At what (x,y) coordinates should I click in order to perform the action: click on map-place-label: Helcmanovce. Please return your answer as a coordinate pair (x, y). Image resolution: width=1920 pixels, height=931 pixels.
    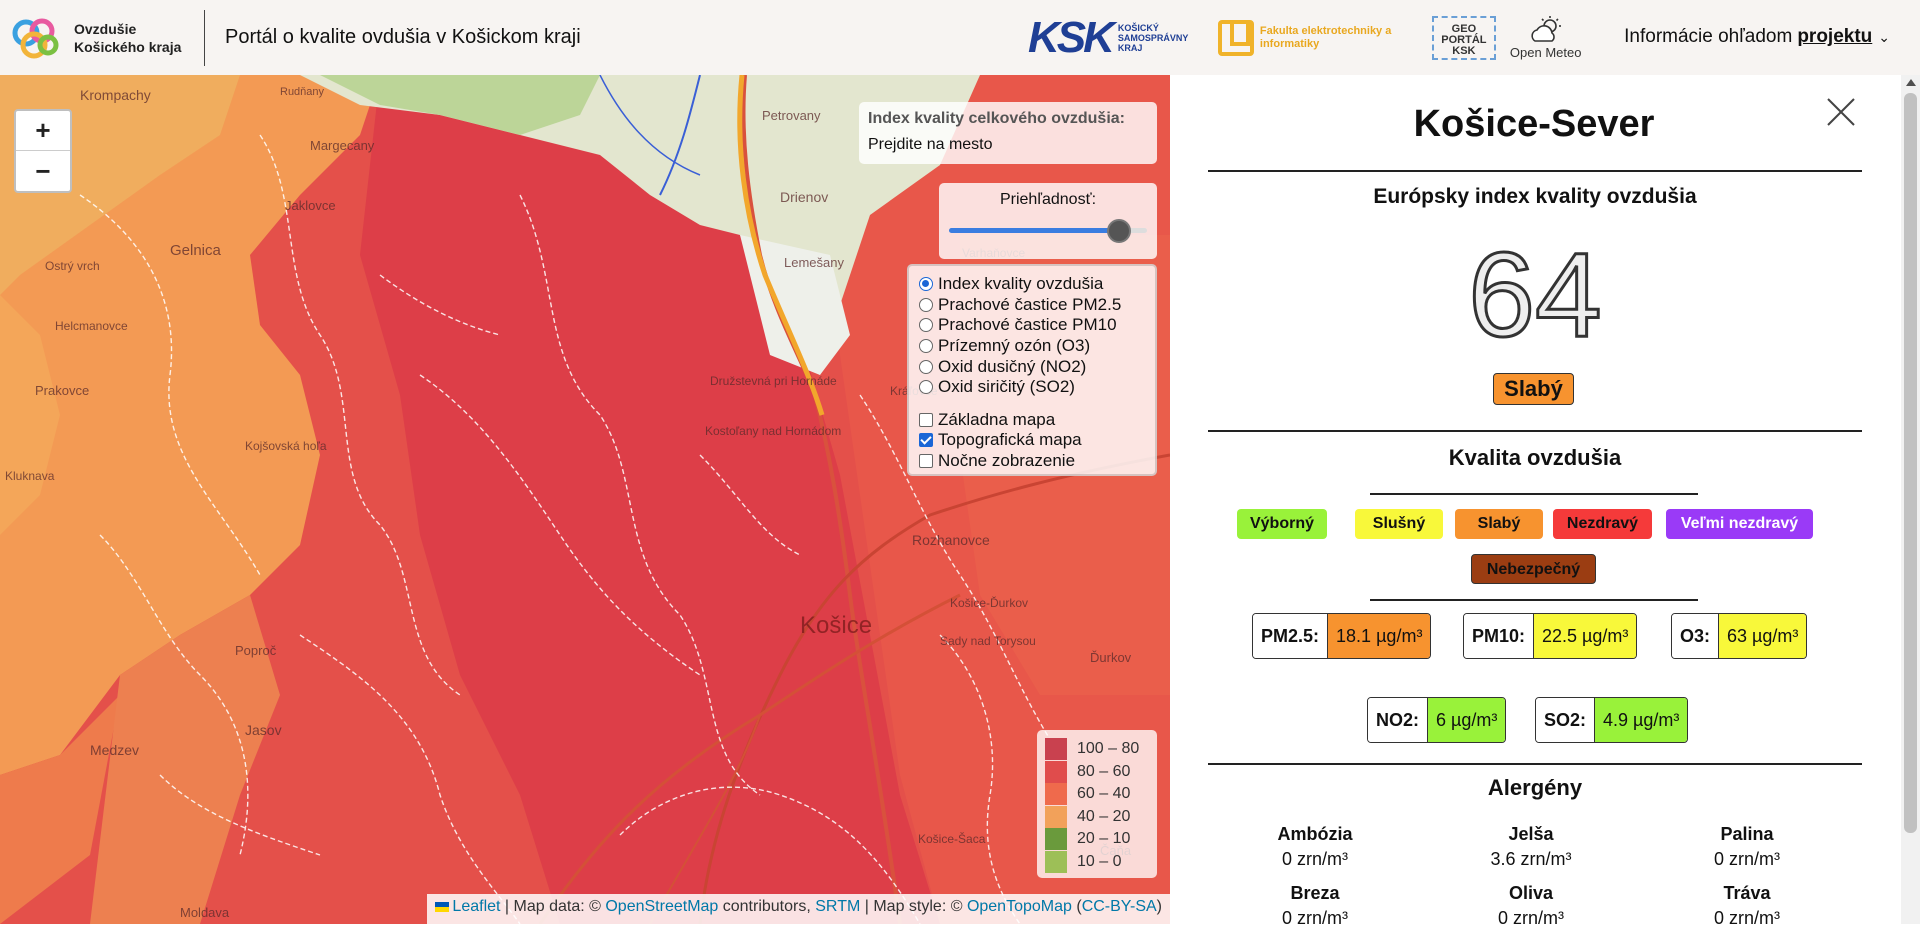
    Looking at the image, I should click on (91, 326).